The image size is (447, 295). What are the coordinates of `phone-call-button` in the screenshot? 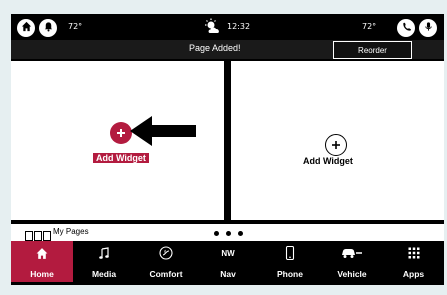 It's located at (406, 28).